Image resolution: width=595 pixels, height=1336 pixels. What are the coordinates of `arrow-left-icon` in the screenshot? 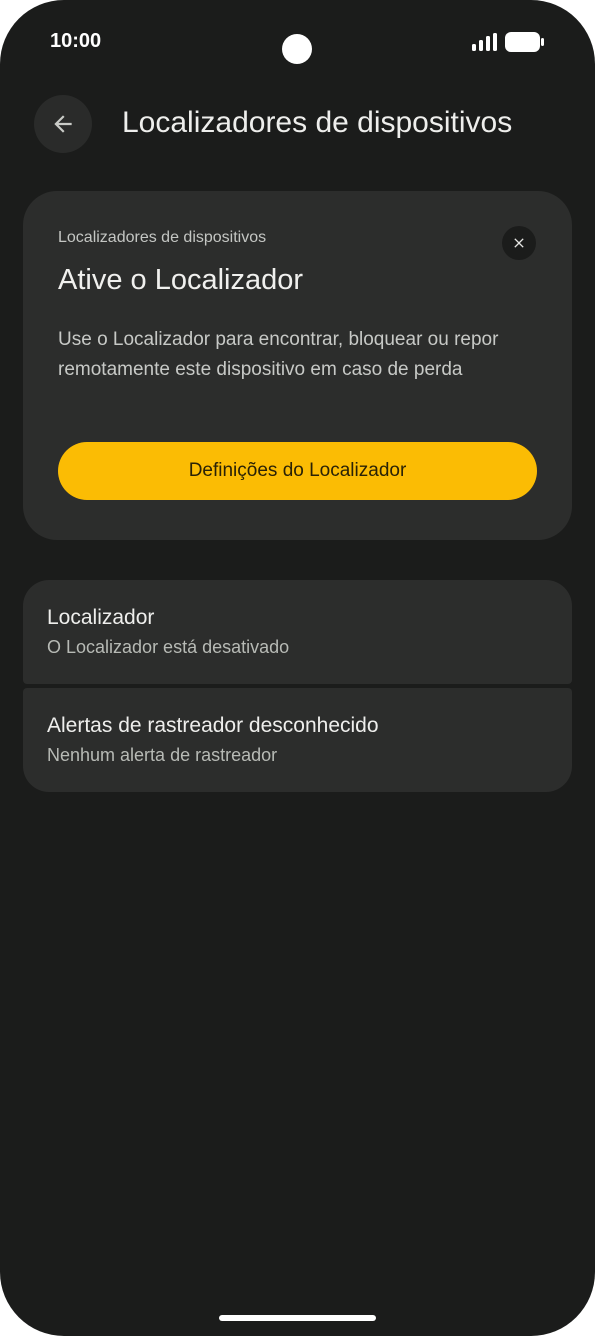 It's located at (63, 124).